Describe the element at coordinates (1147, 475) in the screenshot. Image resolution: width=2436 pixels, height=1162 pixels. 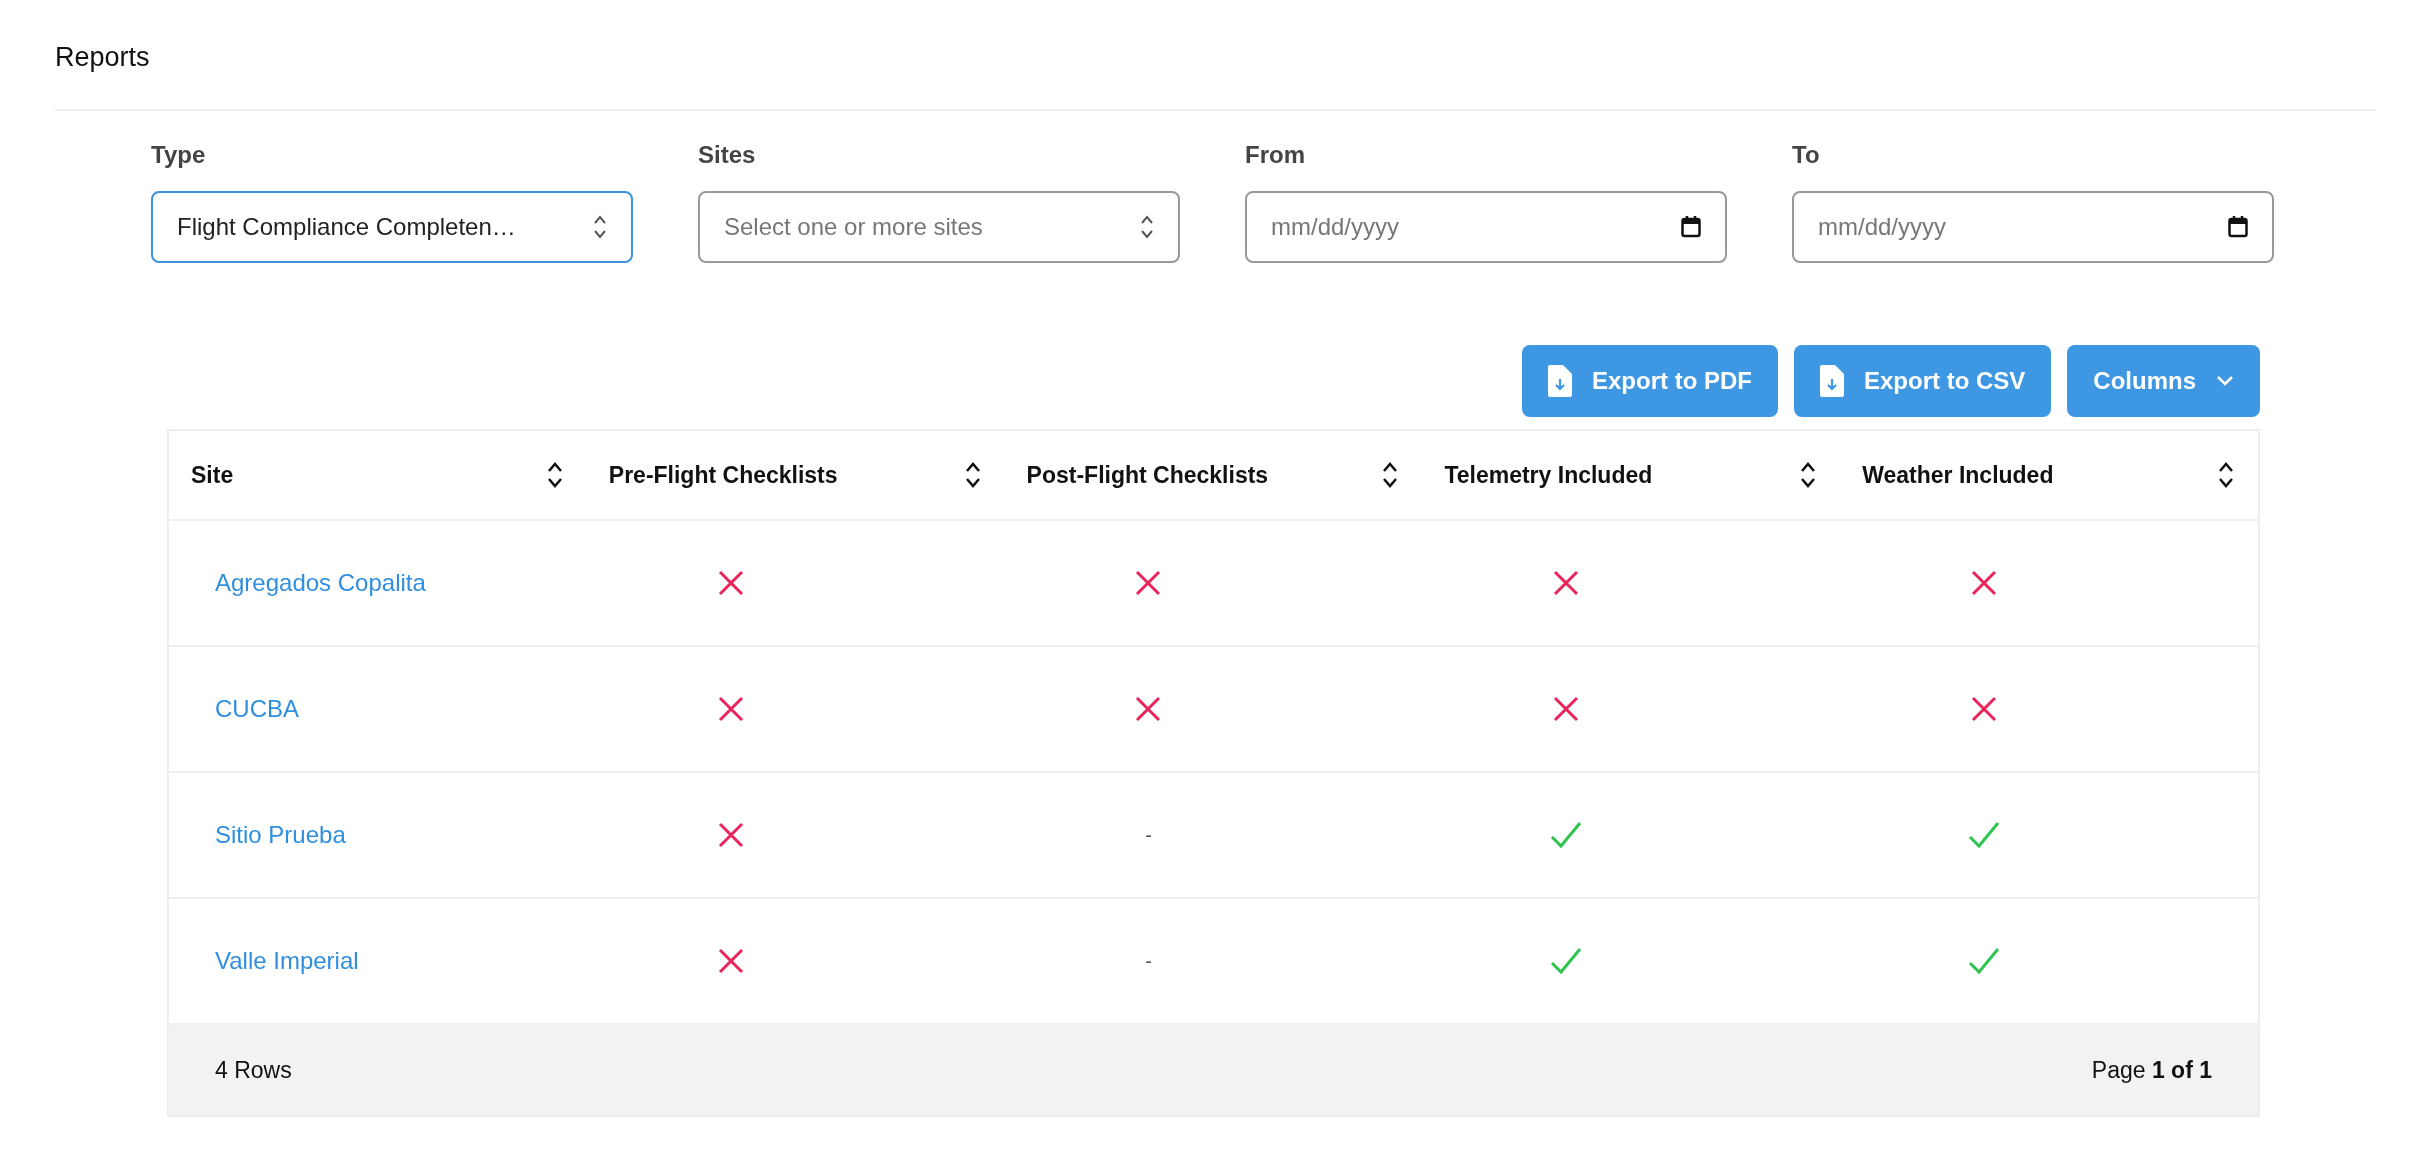
I see `column-header: Post-Flight Checklists` at that location.